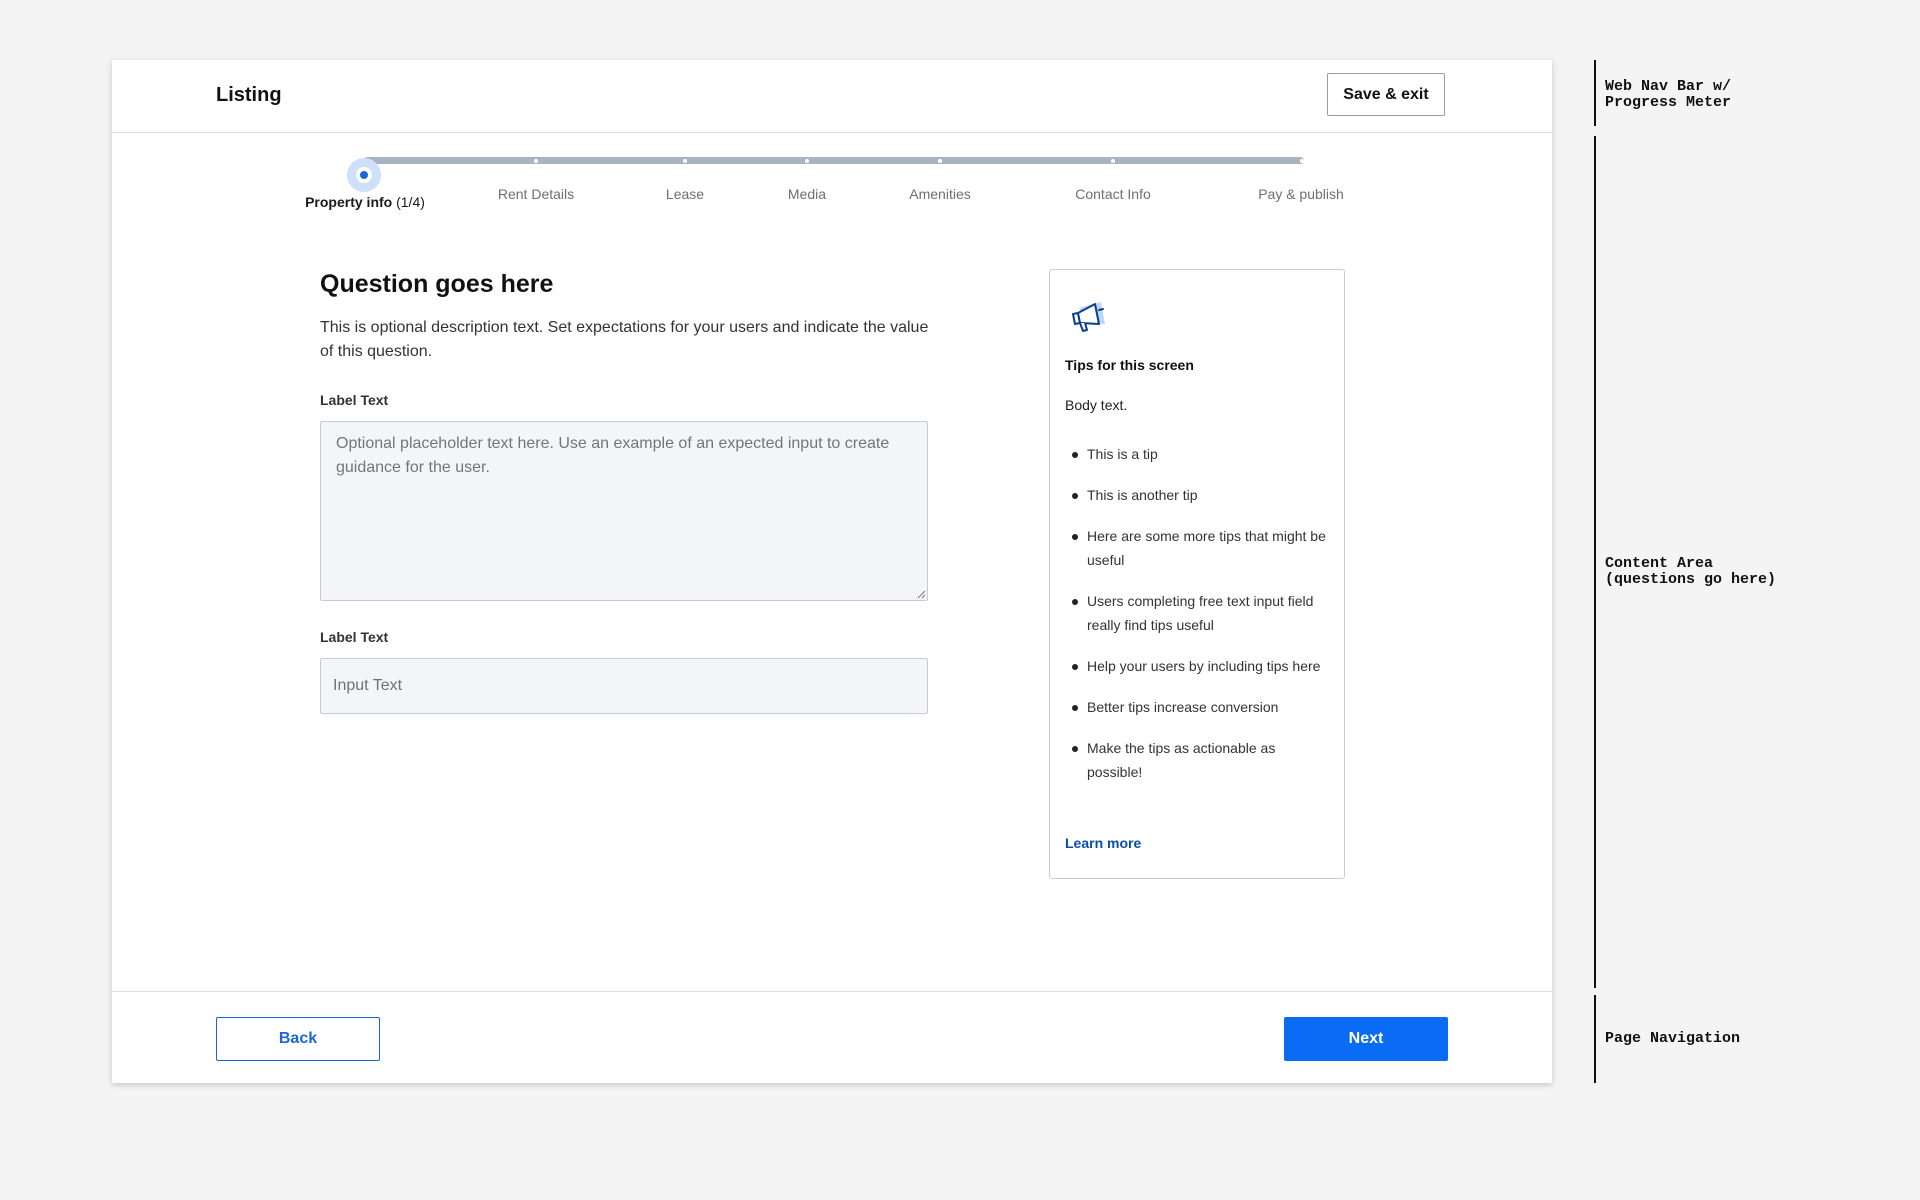  Describe the element at coordinates (1142, 495) in the screenshot. I see `tip-text: This is another tip` at that location.